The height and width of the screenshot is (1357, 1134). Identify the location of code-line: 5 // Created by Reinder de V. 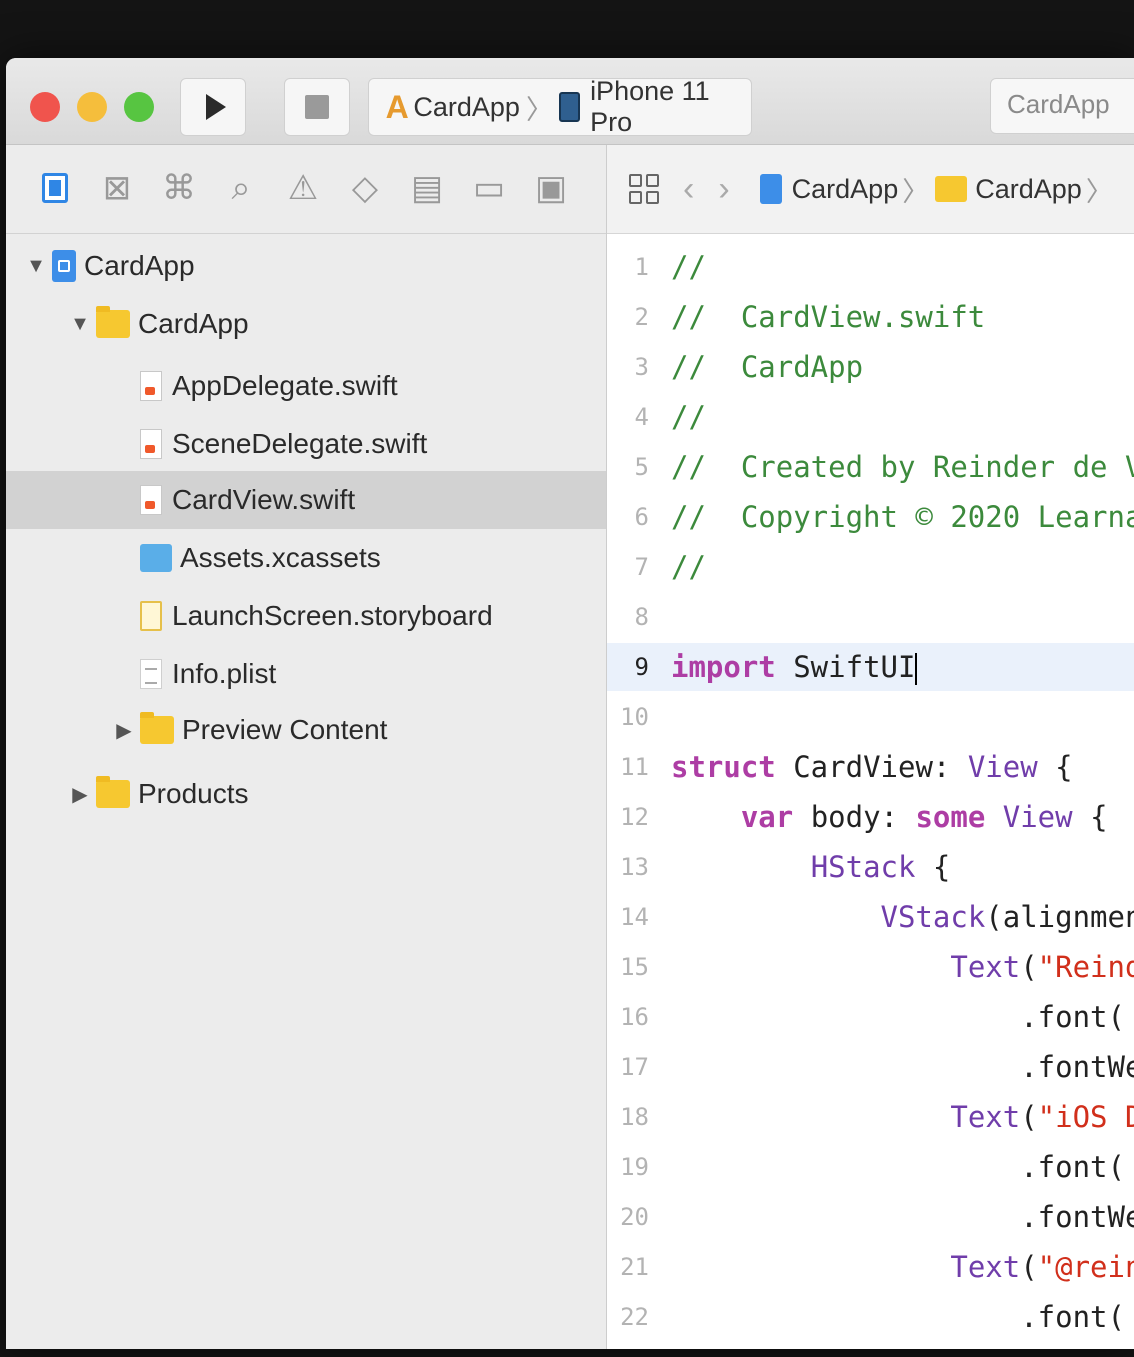
(870, 467).